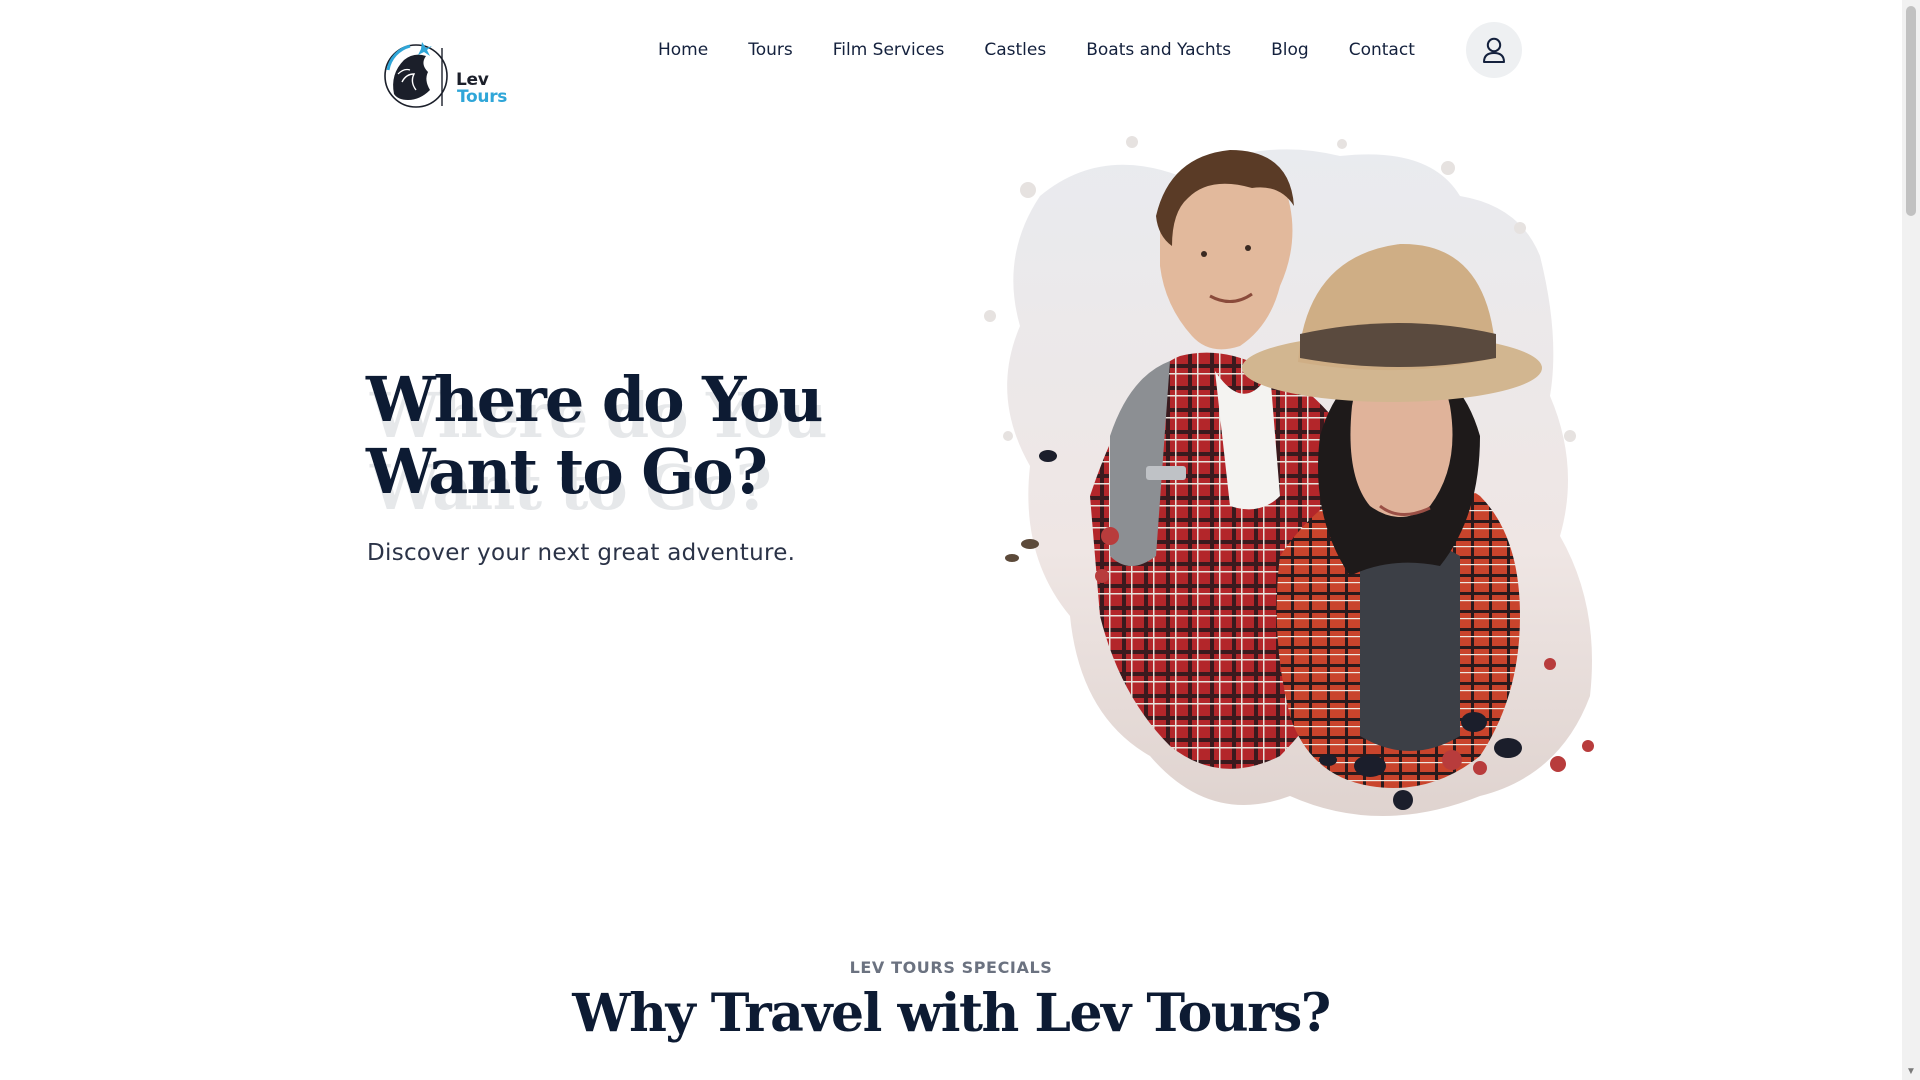 This screenshot has height=1080, width=1920. I want to click on account-button, so click(1494, 50).